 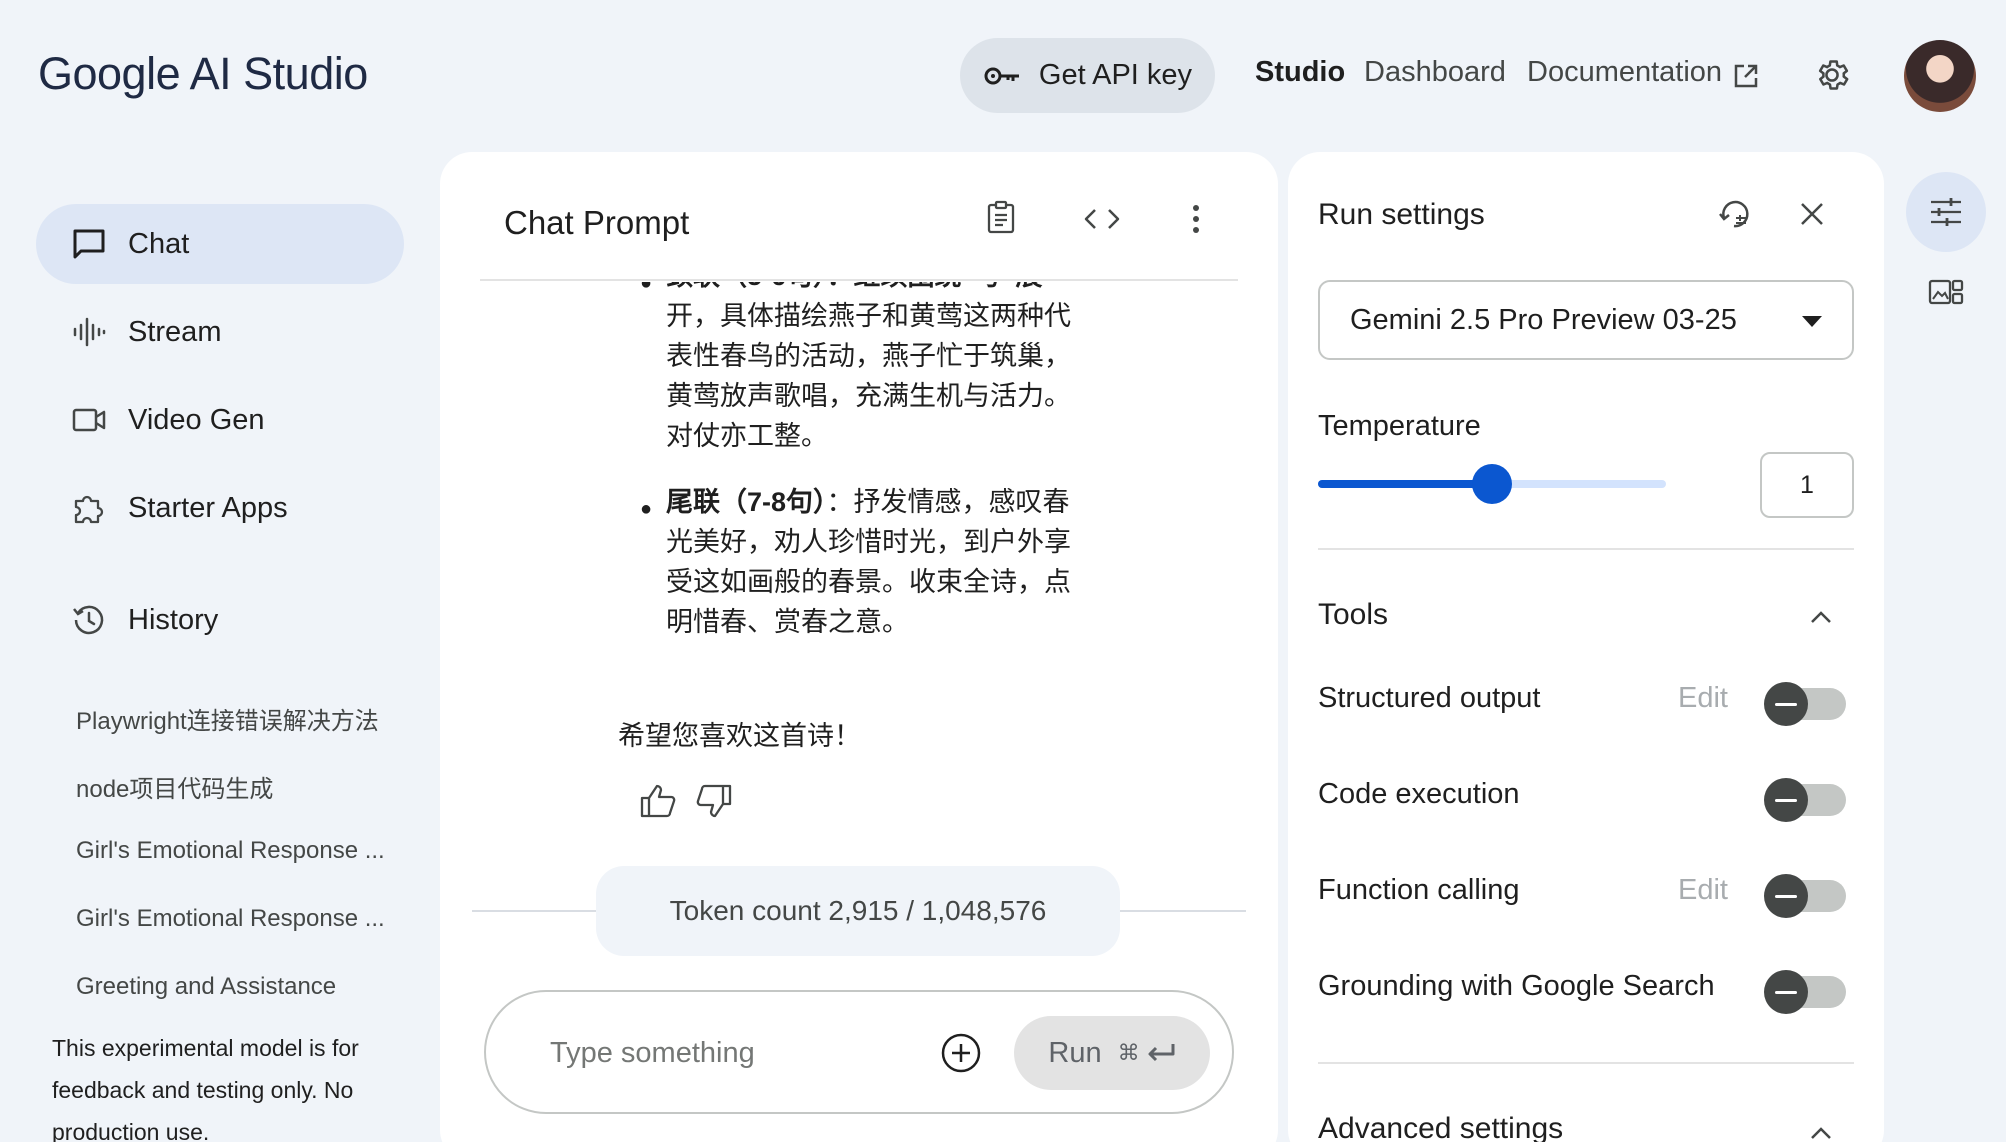 I want to click on thumbs-down-icon, so click(x=714, y=801).